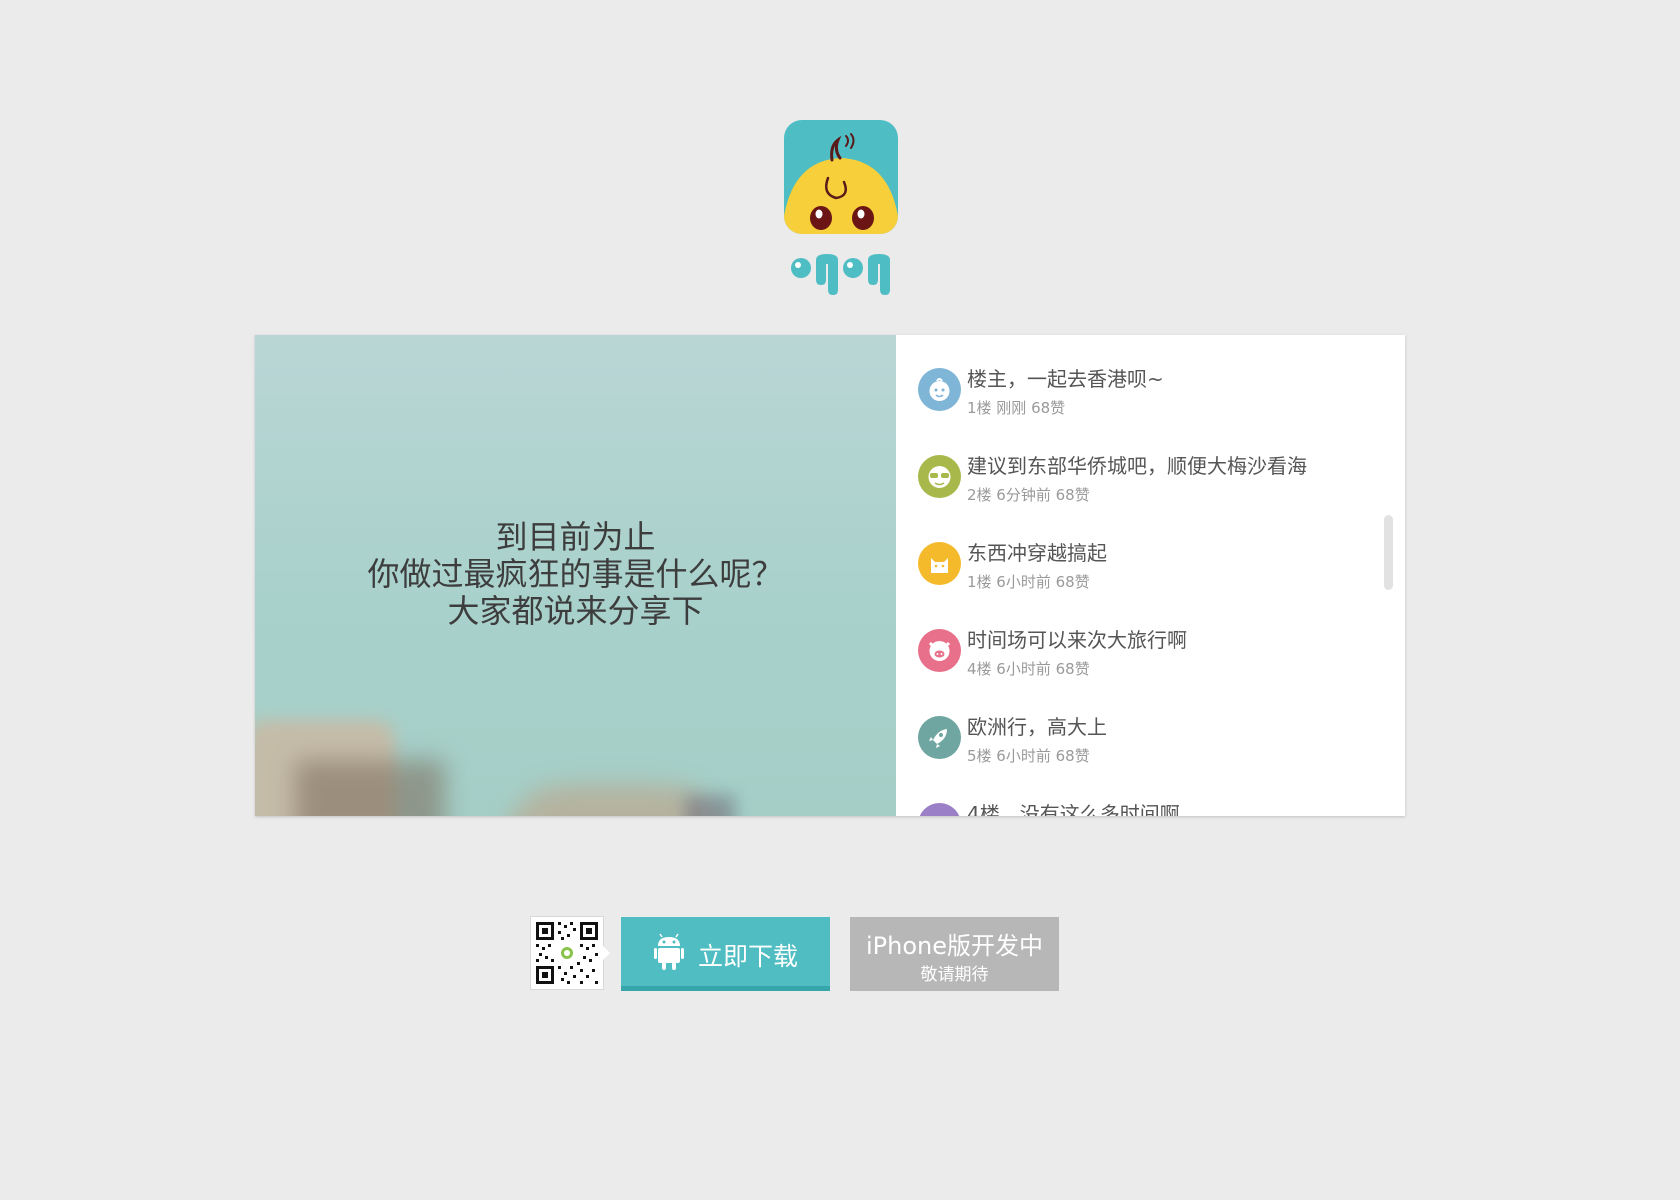 The width and height of the screenshot is (1680, 1200). What do you see at coordinates (1028, 495) in the screenshot?
I see `comment-meta: 2楼 6分钟前 68赞` at bounding box center [1028, 495].